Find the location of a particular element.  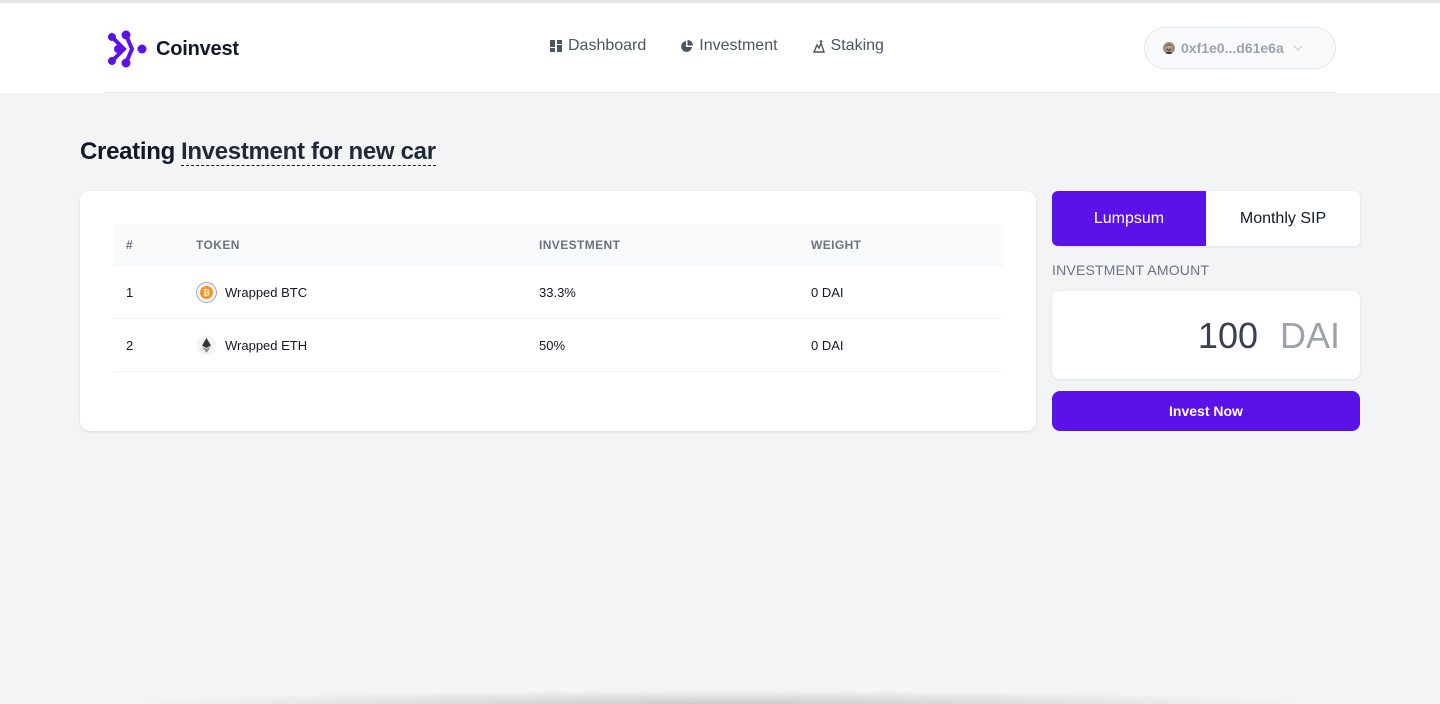

brand-name: Coinvest is located at coordinates (197, 48).